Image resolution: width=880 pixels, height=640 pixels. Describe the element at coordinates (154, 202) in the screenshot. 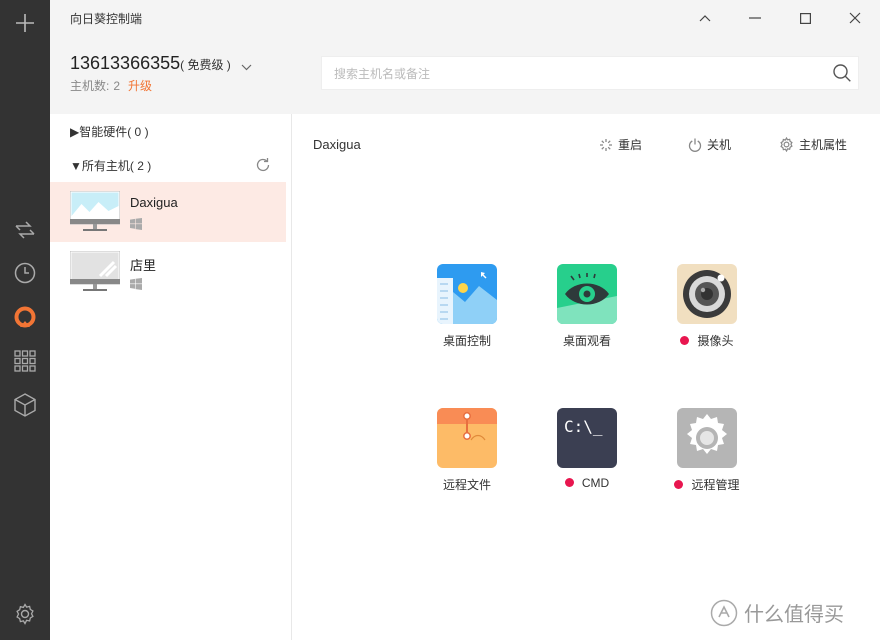

I see `host-name: Daxigua` at that location.